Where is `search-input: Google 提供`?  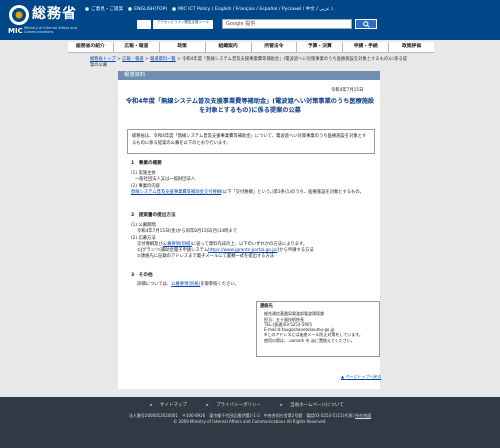
search-input: Google 提供 is located at coordinates (287, 24).